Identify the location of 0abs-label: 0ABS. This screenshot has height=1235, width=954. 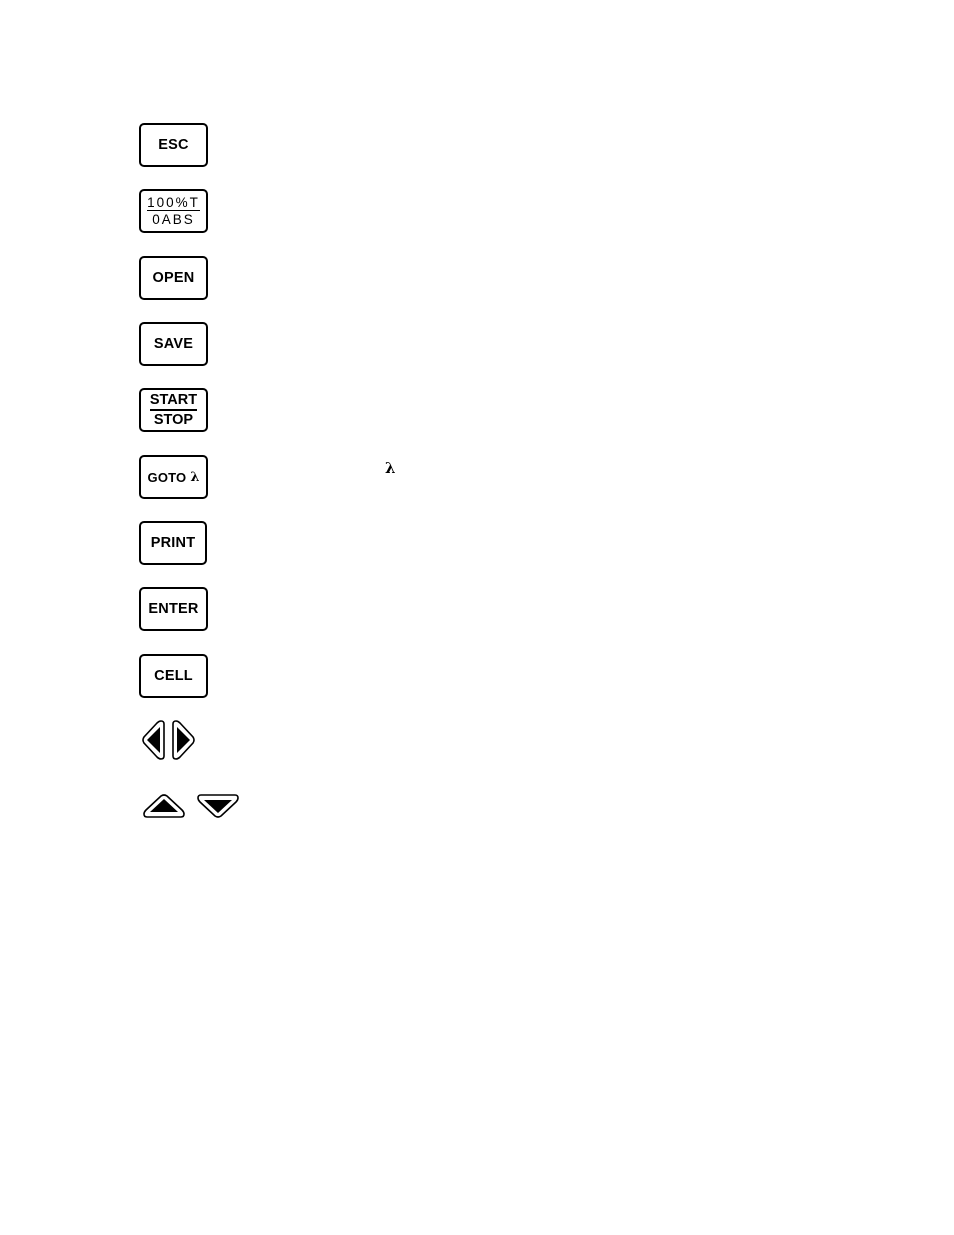
(173, 219).